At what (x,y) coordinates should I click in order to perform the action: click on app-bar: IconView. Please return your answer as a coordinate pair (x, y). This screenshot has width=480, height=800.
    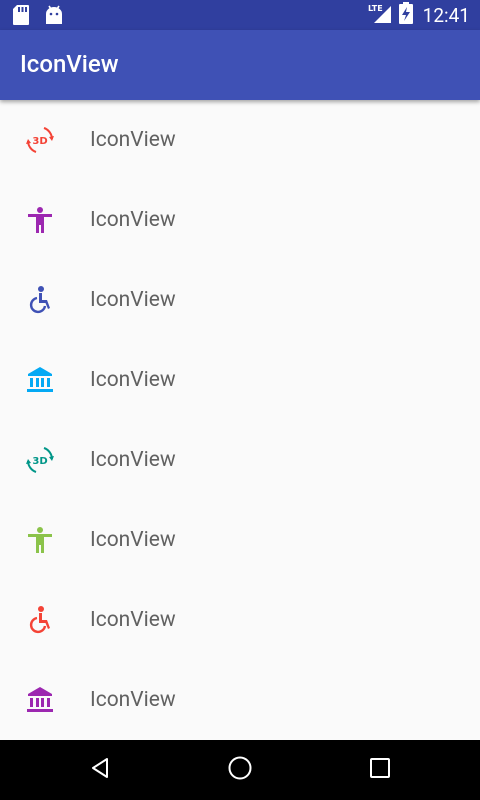
    Looking at the image, I should click on (240, 65).